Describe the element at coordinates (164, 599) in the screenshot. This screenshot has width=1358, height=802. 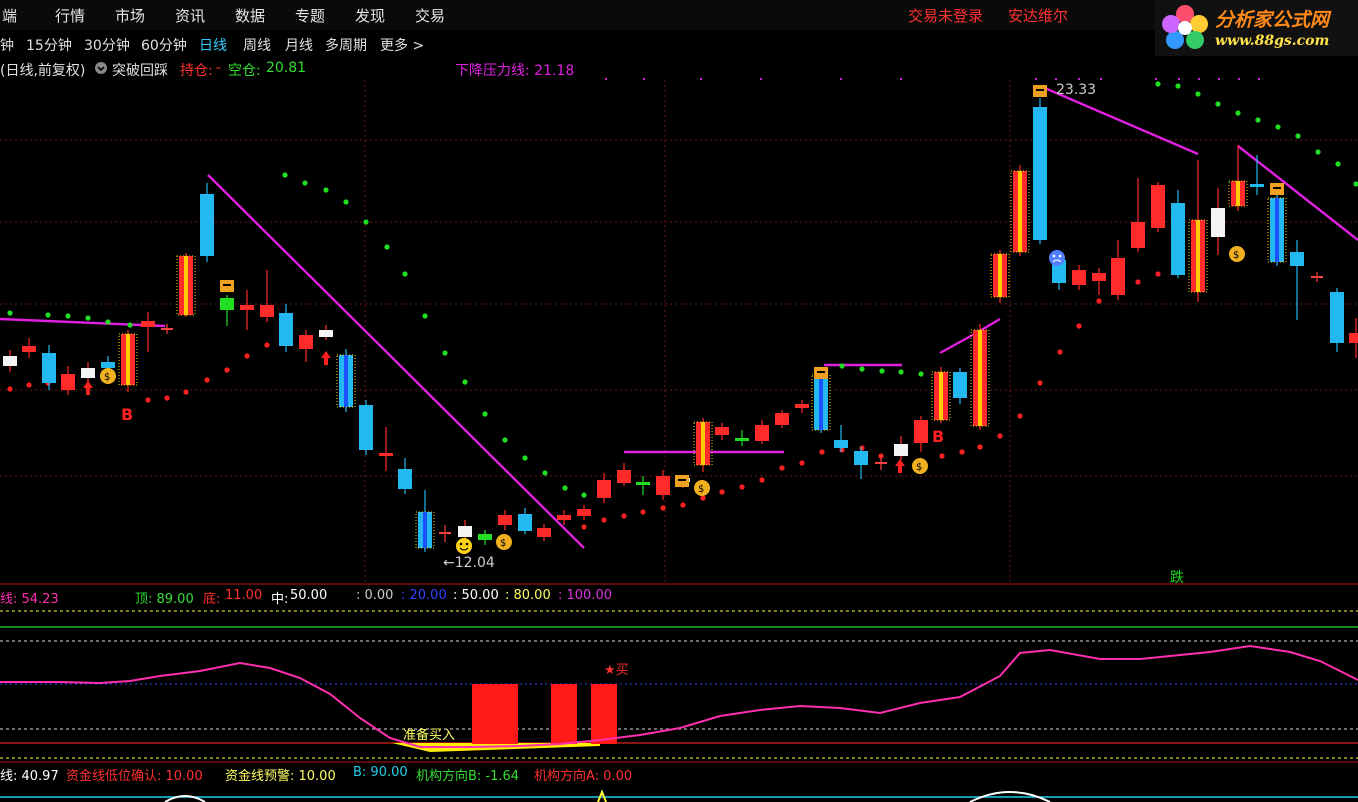
I see `osc-top-value: 顶: 89.00` at that location.